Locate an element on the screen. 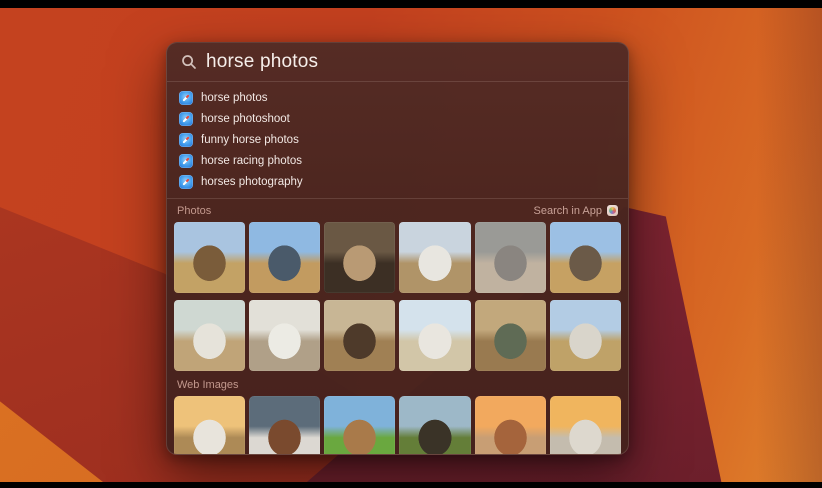  search-bar: horse photos is located at coordinates (397, 62).